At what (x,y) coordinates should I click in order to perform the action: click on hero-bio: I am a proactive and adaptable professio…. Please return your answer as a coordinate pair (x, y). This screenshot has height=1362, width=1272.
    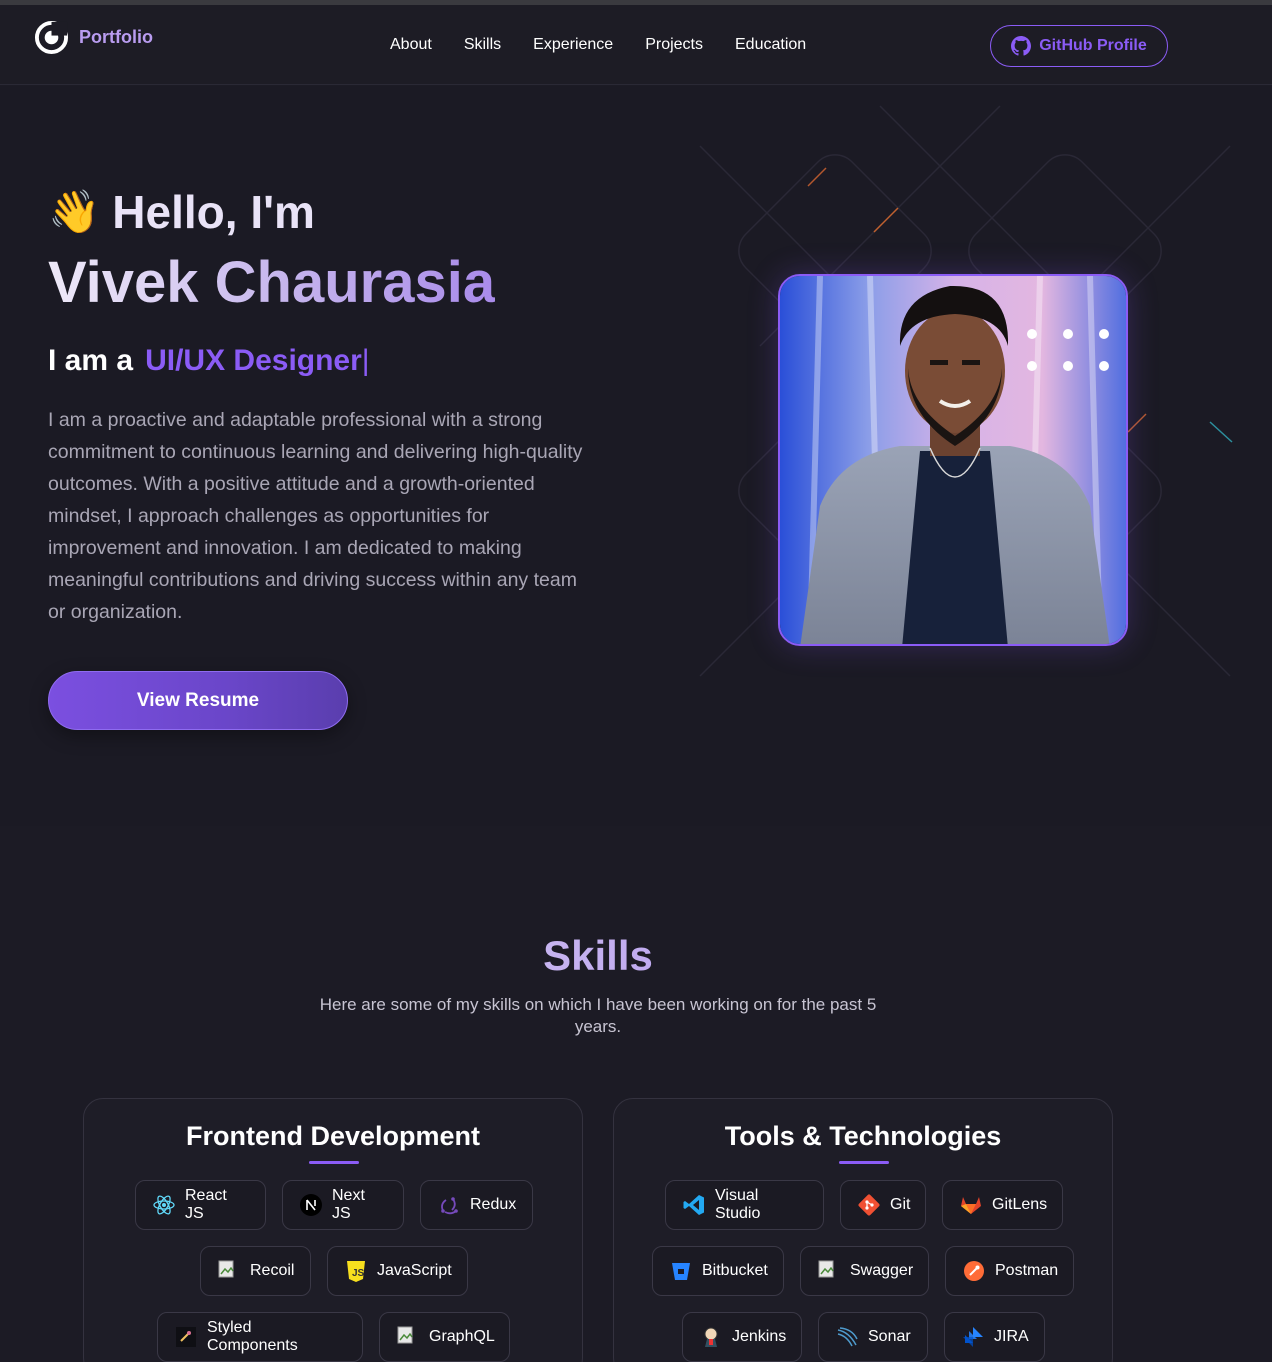
    Looking at the image, I should click on (315, 516).